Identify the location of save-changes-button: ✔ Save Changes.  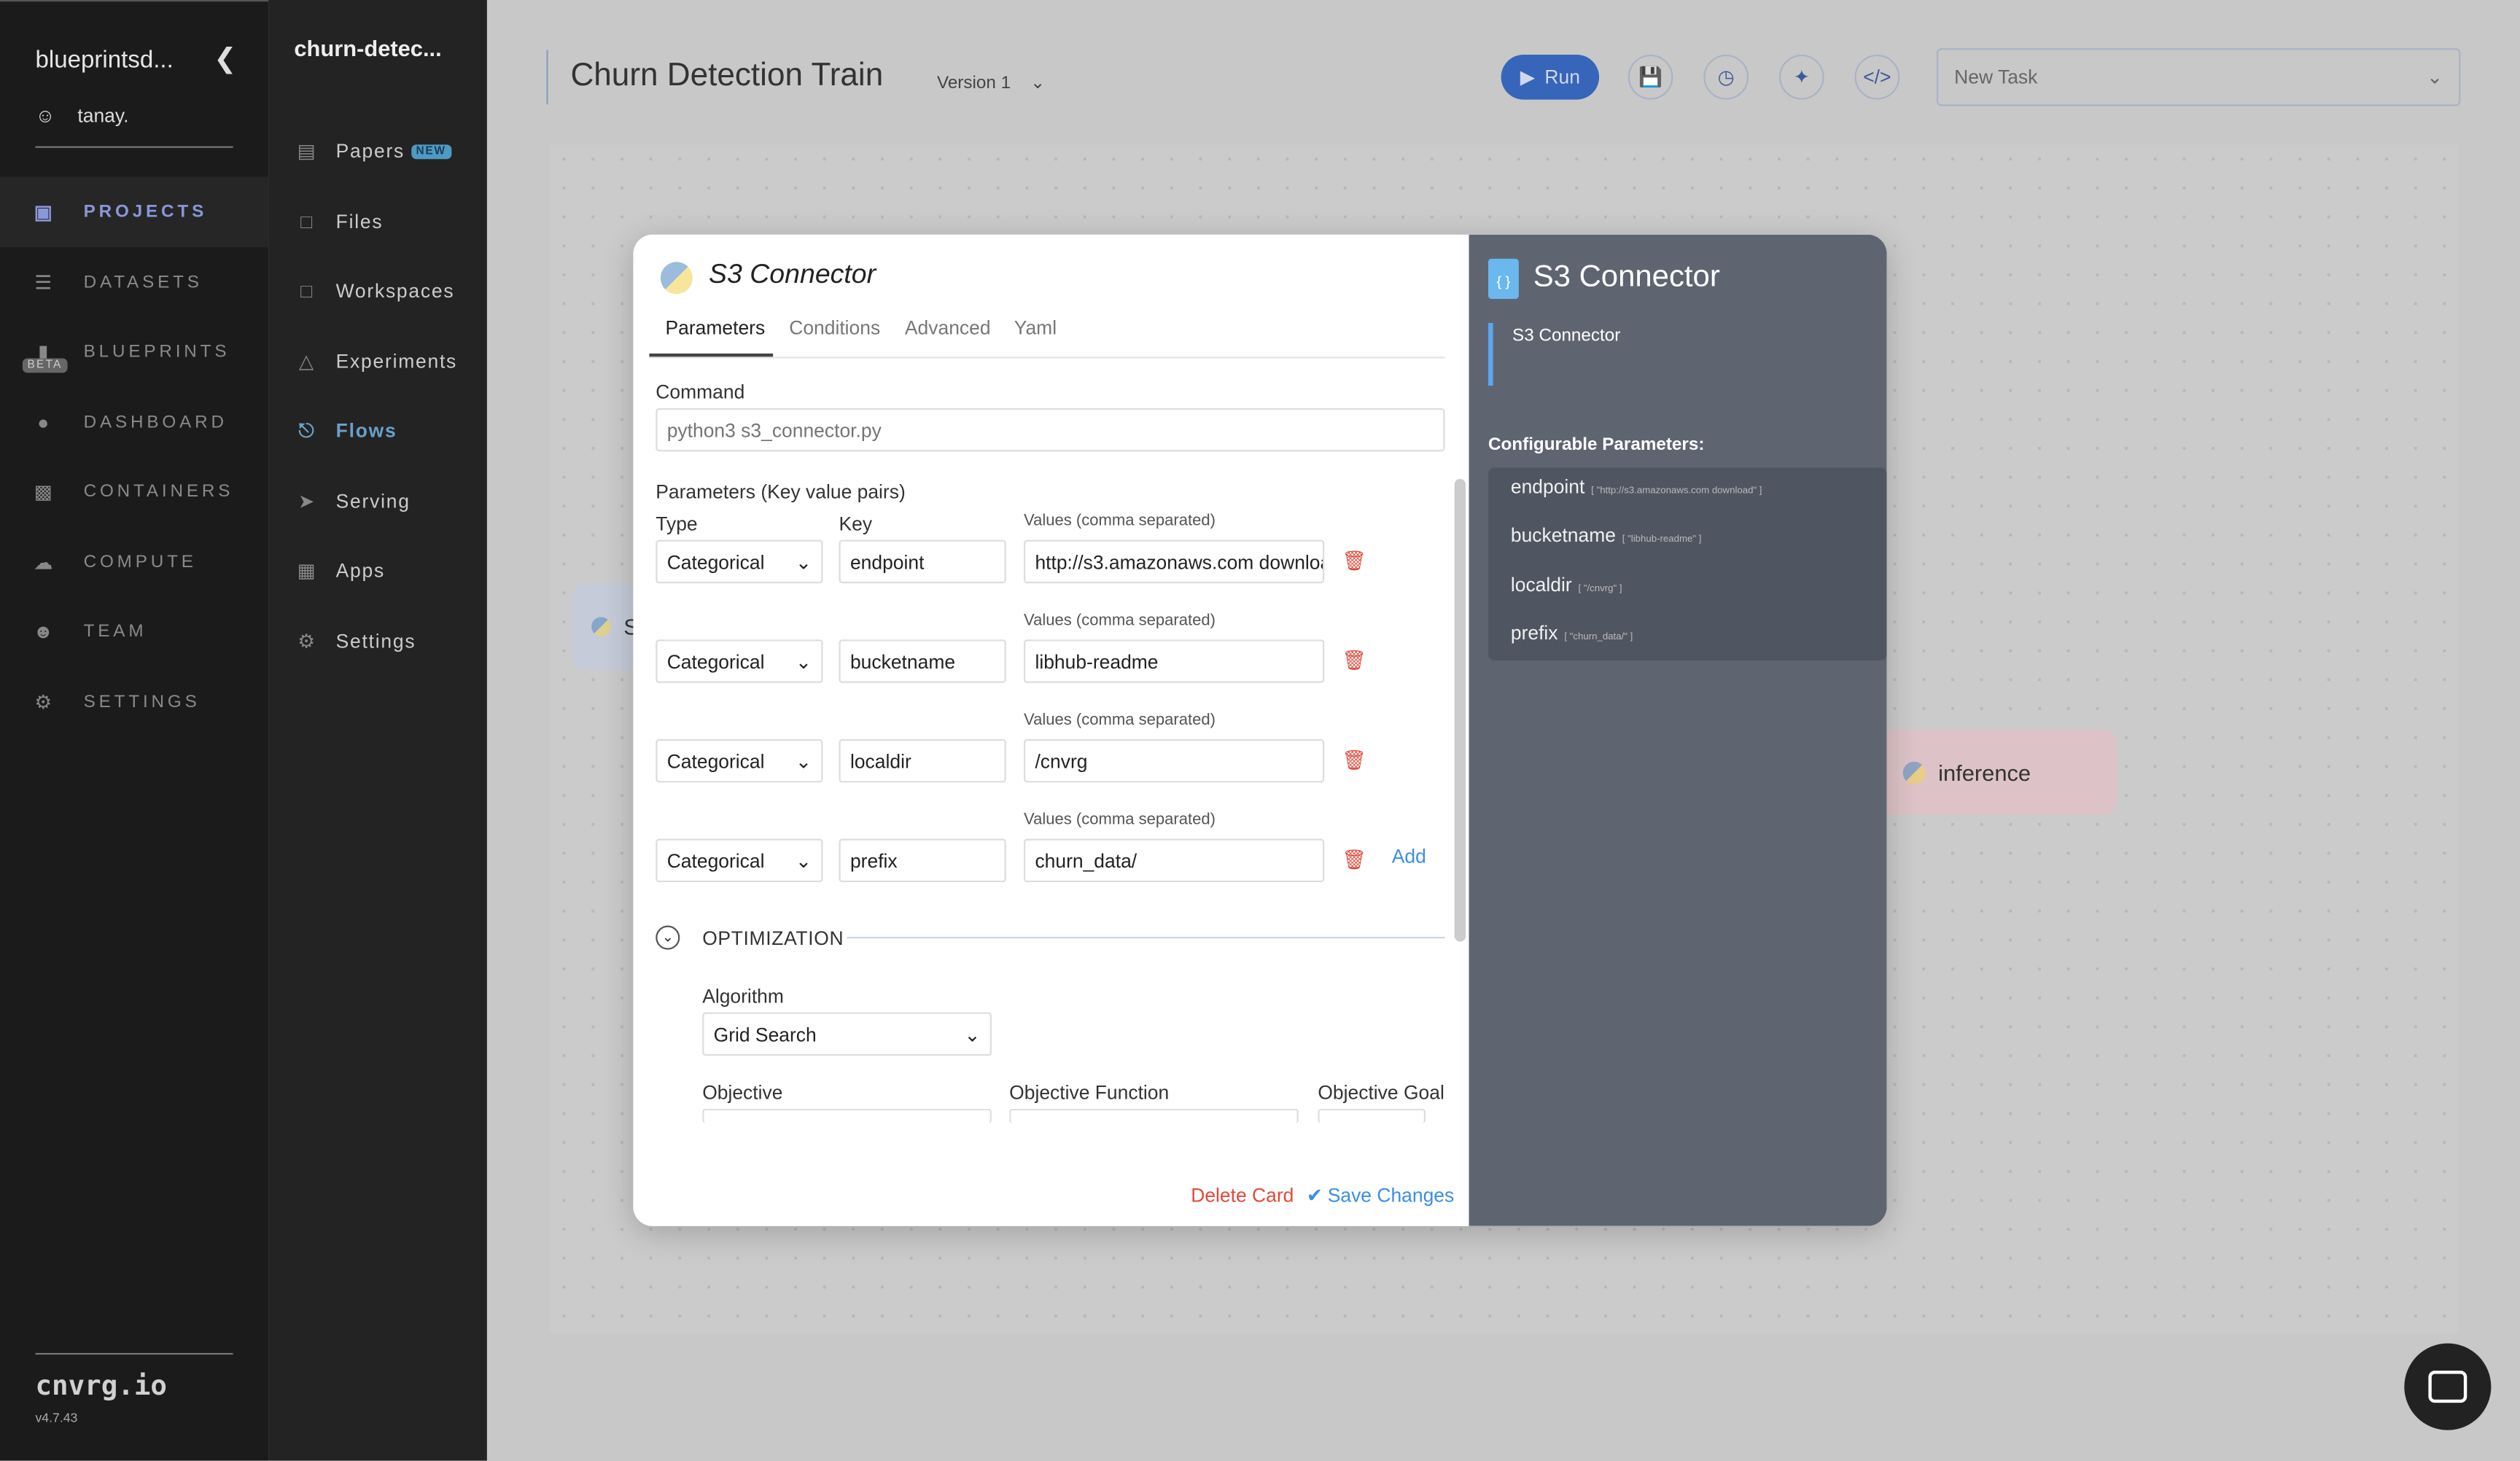
(1380, 1195).